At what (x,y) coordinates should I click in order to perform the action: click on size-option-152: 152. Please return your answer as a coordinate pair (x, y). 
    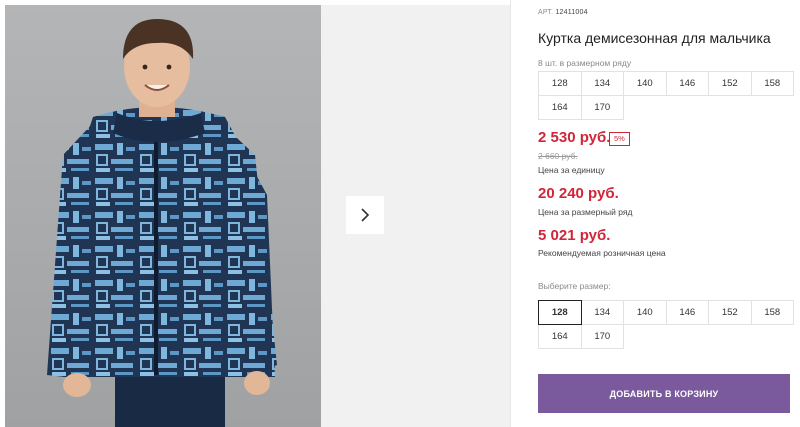
    Looking at the image, I should click on (730, 312).